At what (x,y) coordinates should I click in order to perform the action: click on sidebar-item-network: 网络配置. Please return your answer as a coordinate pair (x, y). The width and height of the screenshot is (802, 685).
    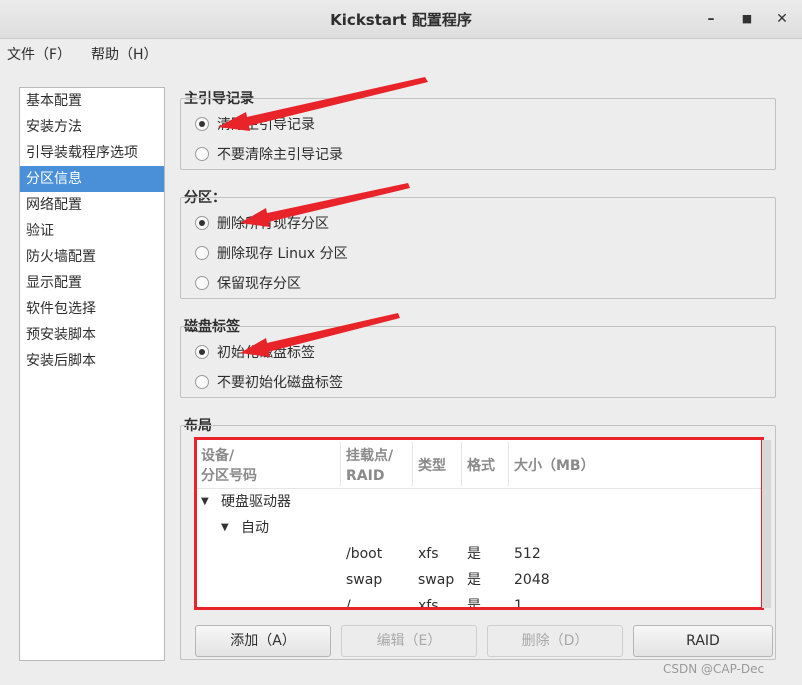
    Looking at the image, I should click on (92, 205).